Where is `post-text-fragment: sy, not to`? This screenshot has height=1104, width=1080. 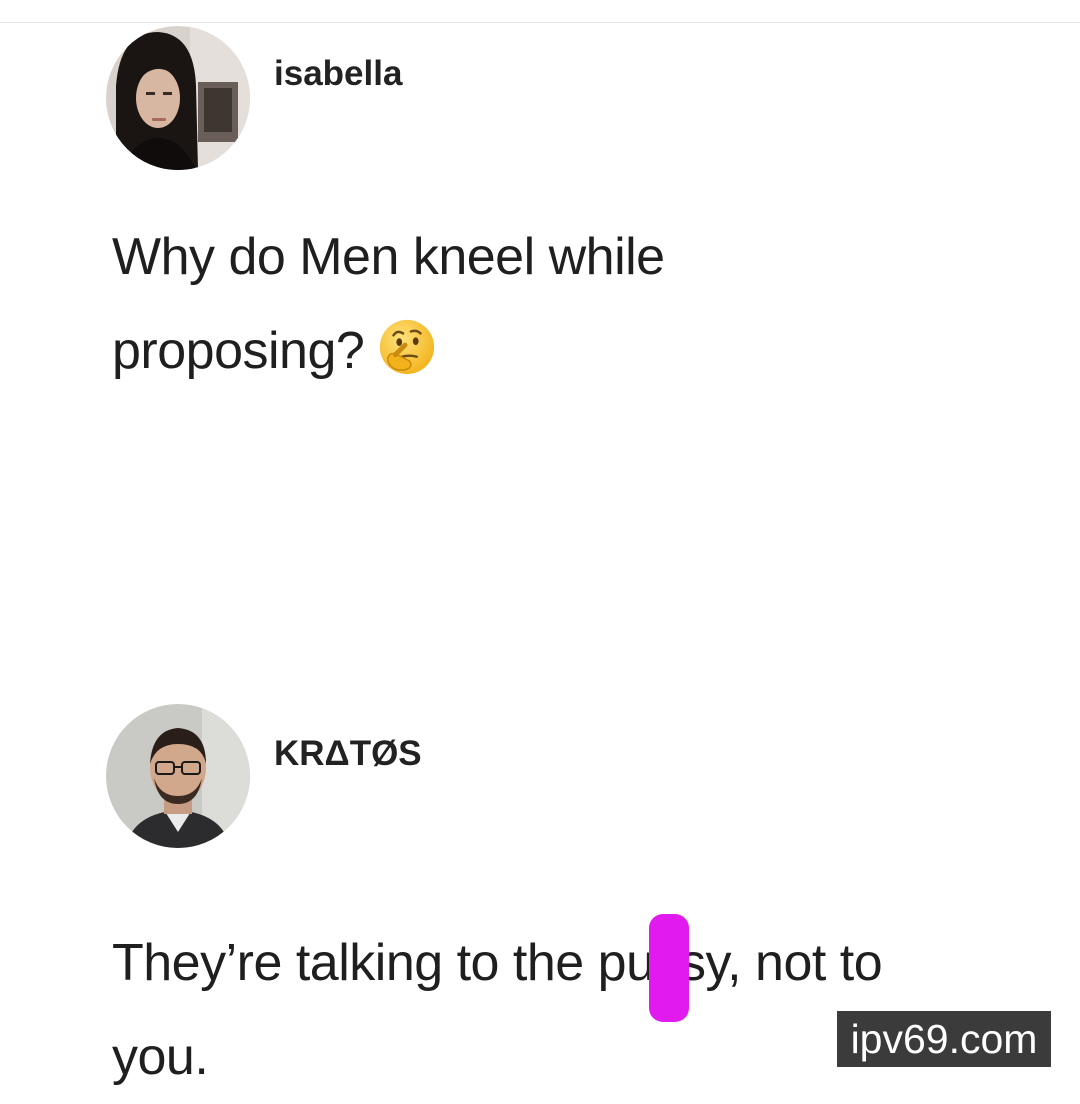 post-text-fragment: sy, not to is located at coordinates (781, 963).